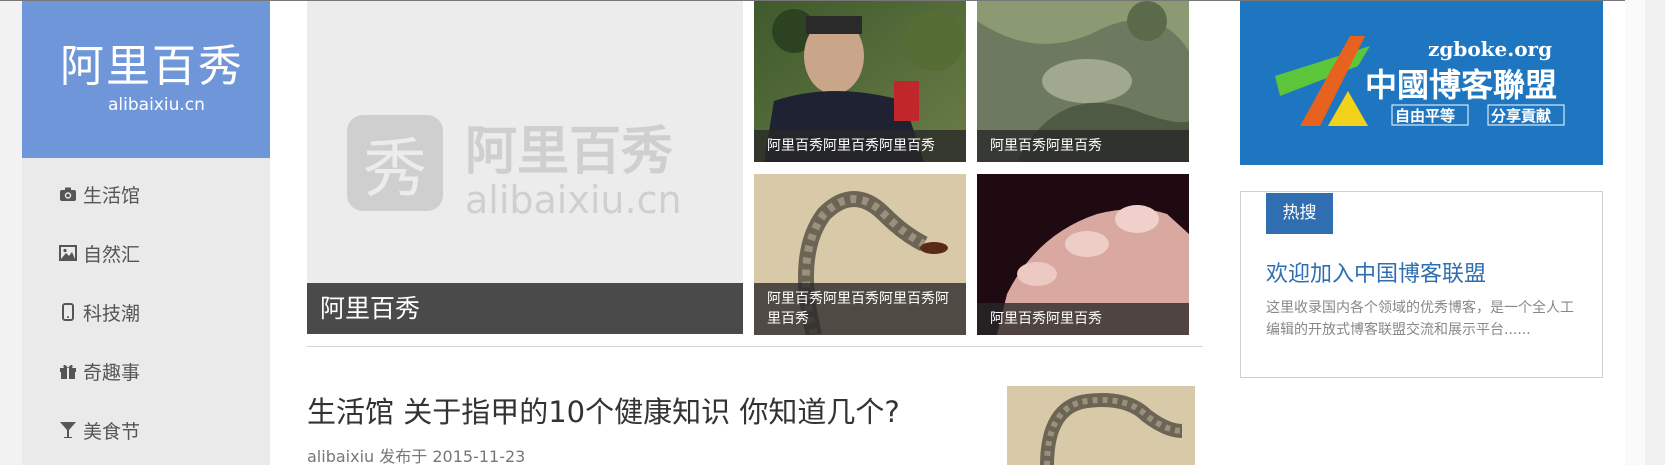  I want to click on hot-tag: 热搜, so click(1299, 213).